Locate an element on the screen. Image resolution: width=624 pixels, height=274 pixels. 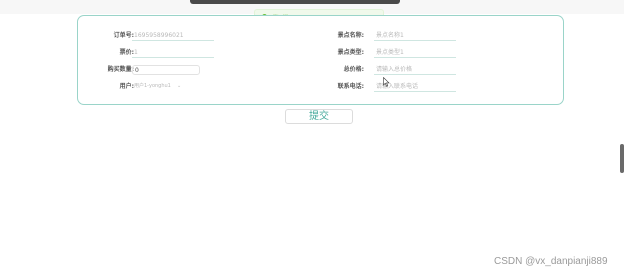
csdn-watermark: CSDN @vx_danpianji889 is located at coordinates (551, 261).